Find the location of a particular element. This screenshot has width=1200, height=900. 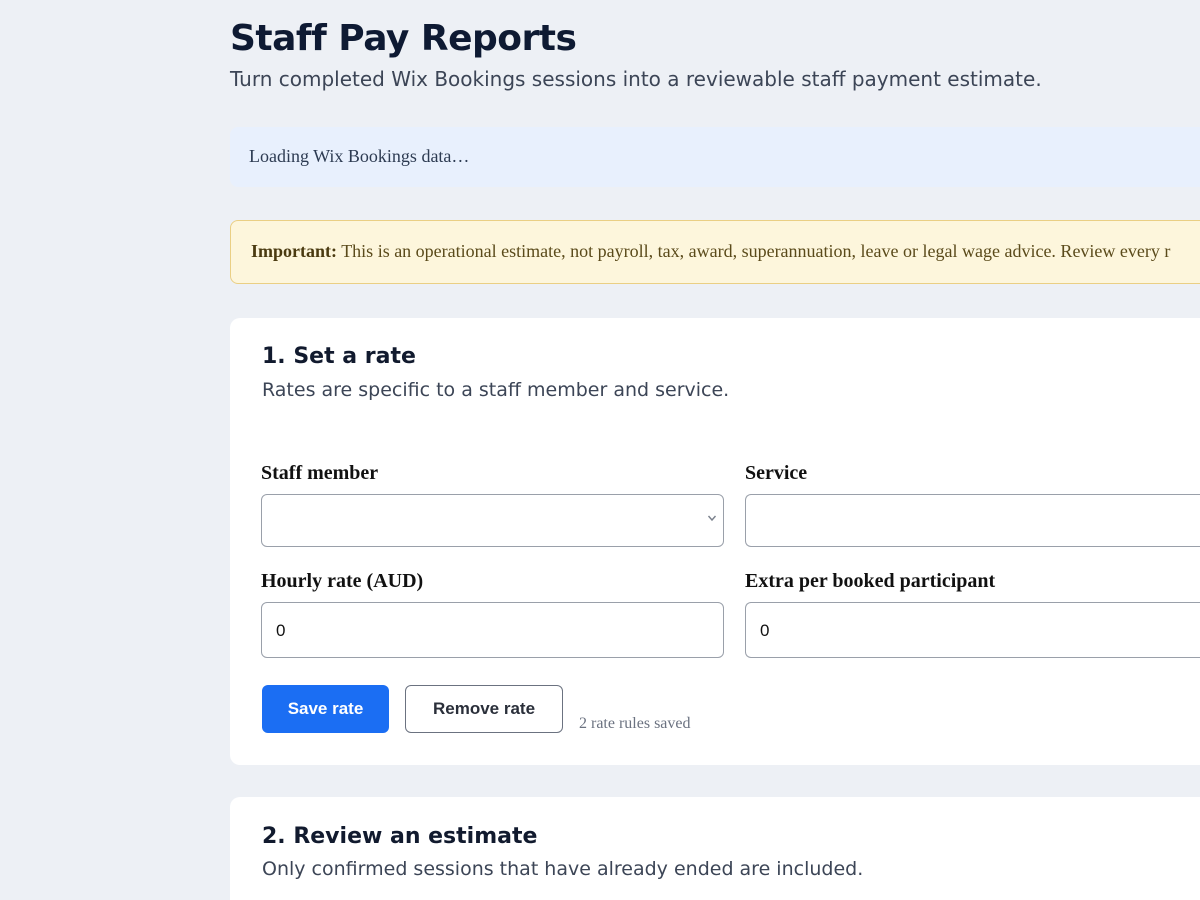

review-estimate-heading: 2. Review an estimate is located at coordinates (400, 836).